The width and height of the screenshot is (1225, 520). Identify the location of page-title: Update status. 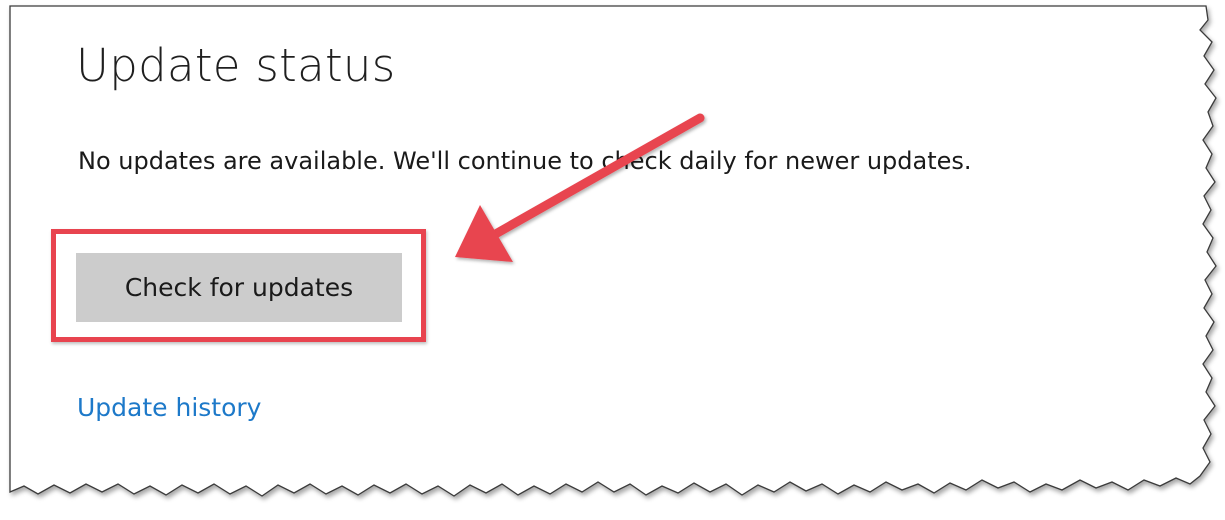
(236, 65).